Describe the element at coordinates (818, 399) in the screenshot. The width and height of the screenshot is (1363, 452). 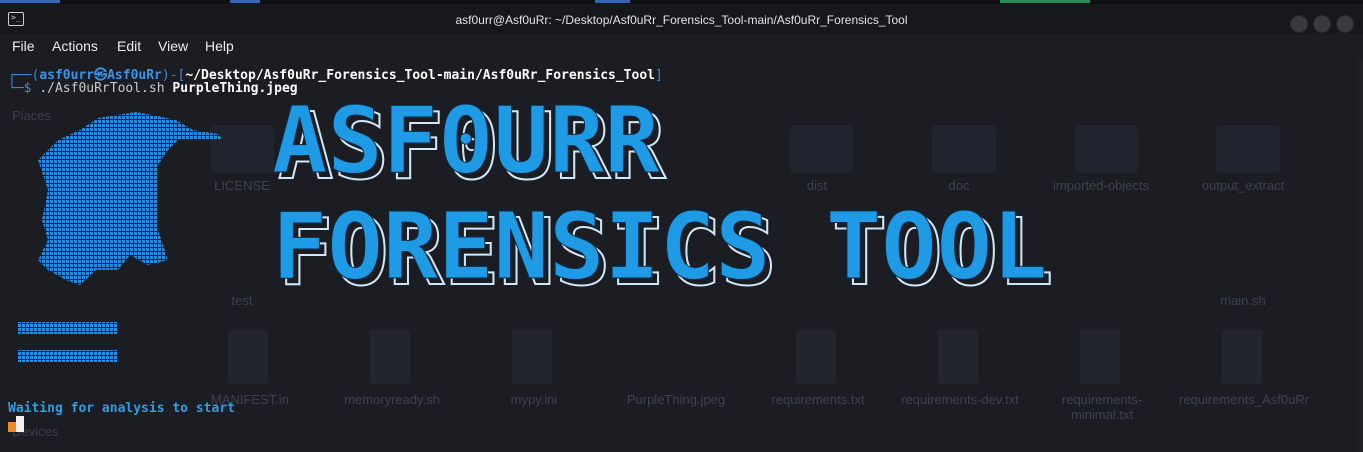
I see `bg-file-label: requirements.txt` at that location.